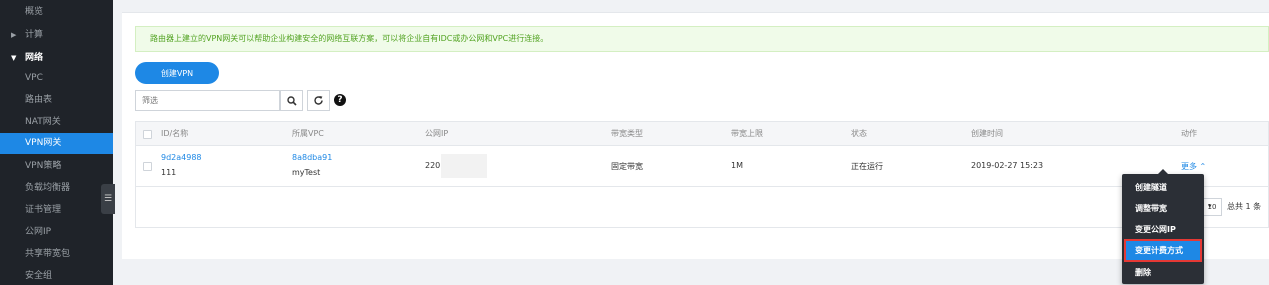 This screenshot has height=285, width=1269. I want to click on chevron-down-icon: ▼, so click(14, 58).